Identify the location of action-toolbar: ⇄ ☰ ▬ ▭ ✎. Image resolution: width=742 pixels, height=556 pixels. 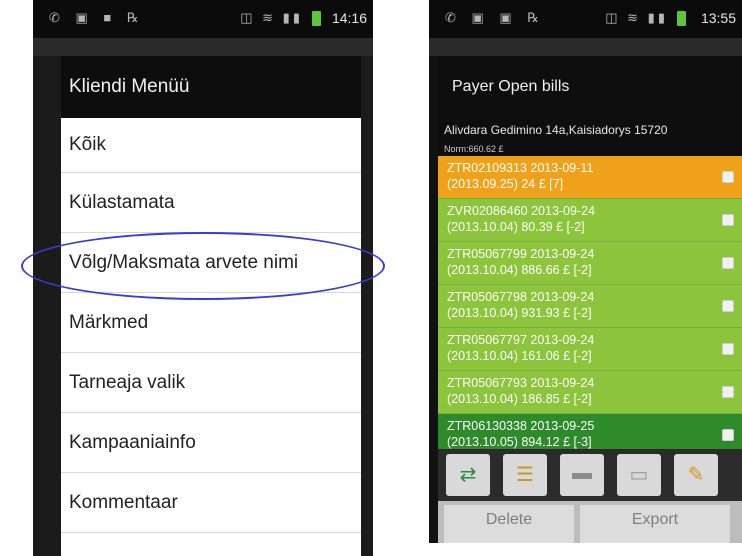
(590, 475).